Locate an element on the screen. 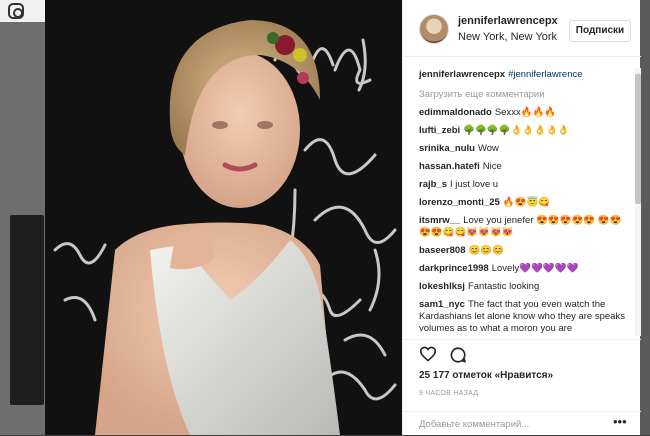  background-thumbnail is located at coordinates (27, 310).